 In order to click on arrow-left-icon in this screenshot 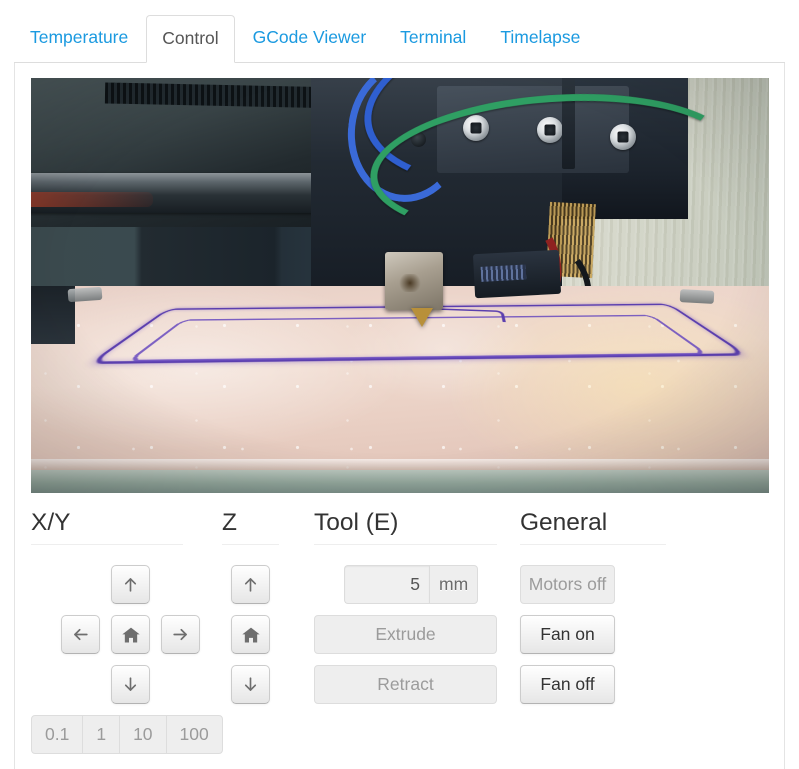, I will do `click(80, 634)`.